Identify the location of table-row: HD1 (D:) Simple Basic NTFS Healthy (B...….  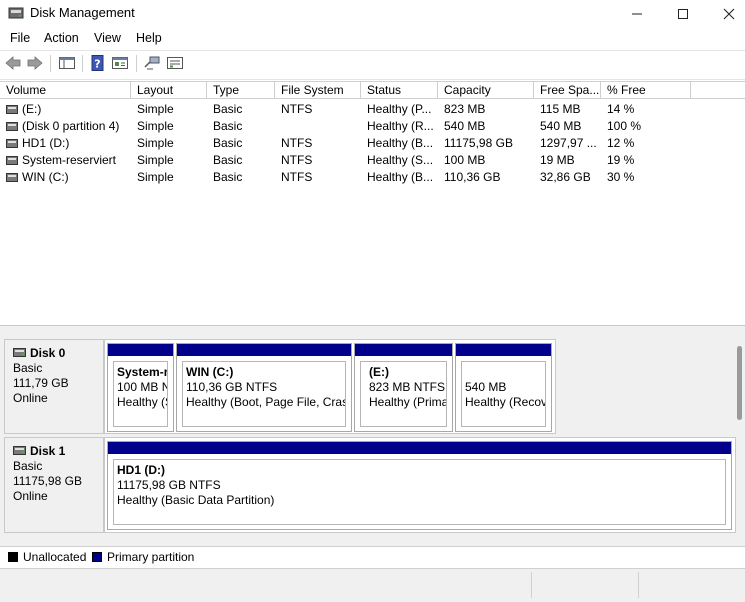
(372, 143).